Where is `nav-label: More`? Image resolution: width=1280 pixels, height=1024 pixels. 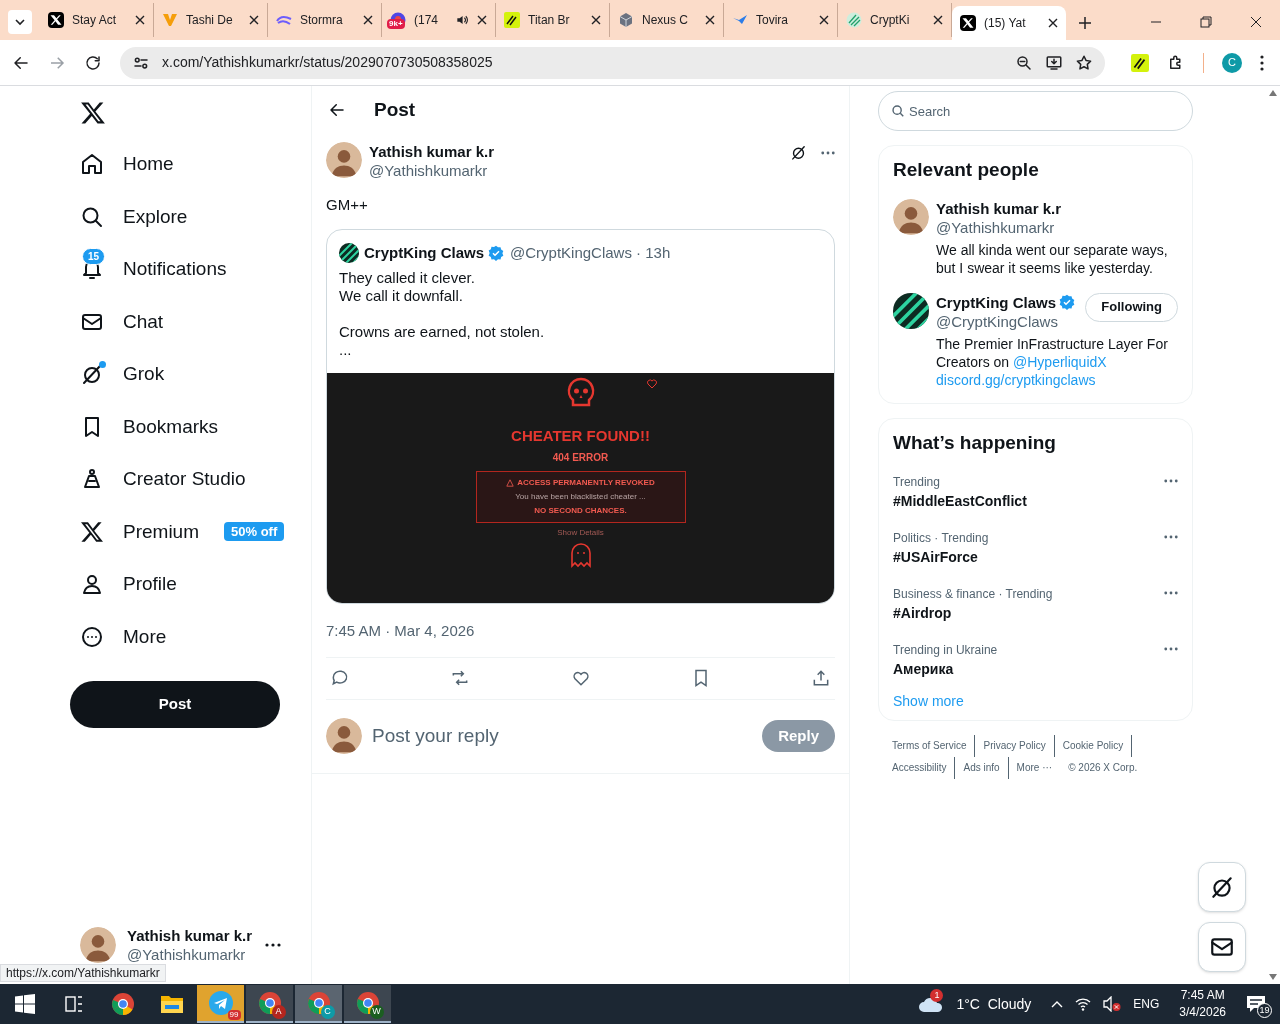 nav-label: More is located at coordinates (145, 636).